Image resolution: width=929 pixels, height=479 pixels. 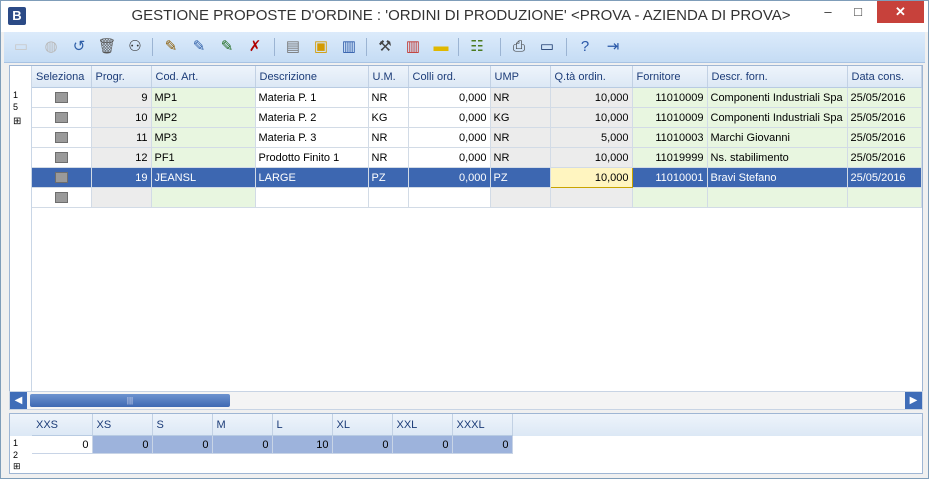 I want to click on column-header: Descr. forn., so click(x=777, y=77).